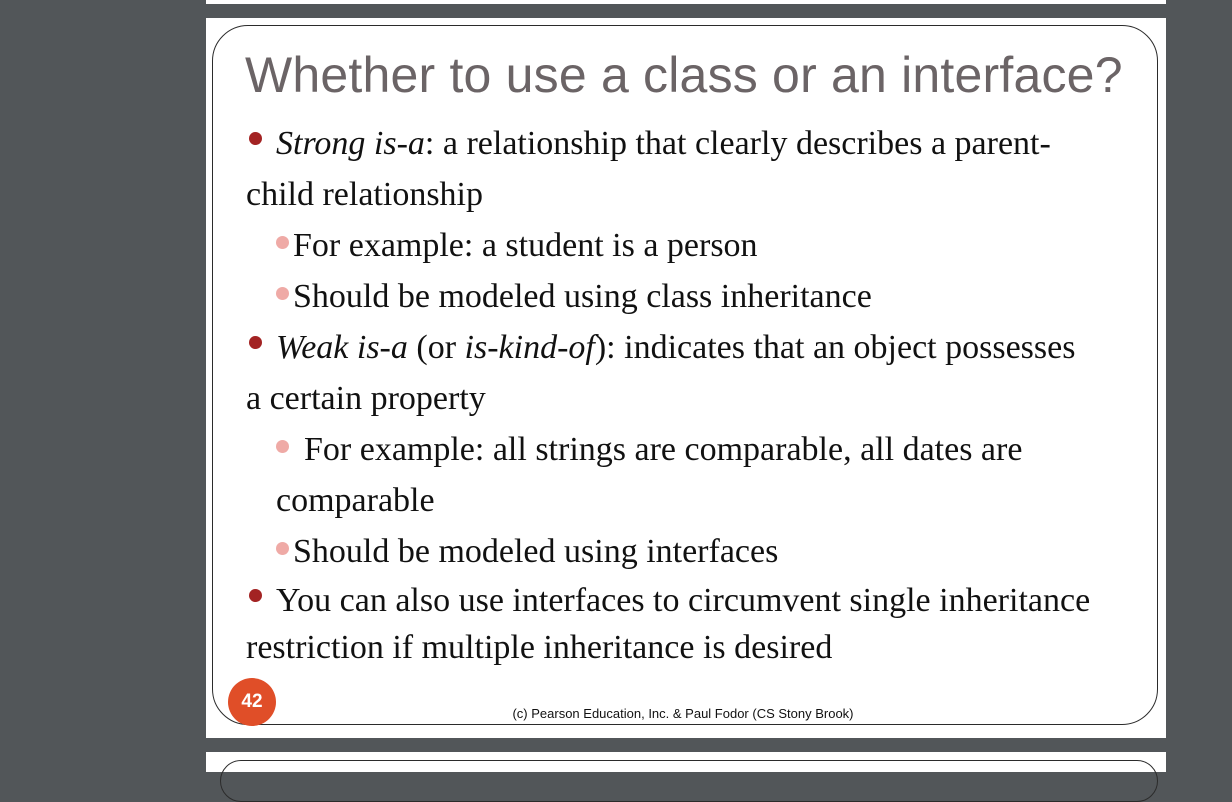 This screenshot has width=1232, height=802. I want to click on sub-bullet-text: comparable, so click(355, 500).